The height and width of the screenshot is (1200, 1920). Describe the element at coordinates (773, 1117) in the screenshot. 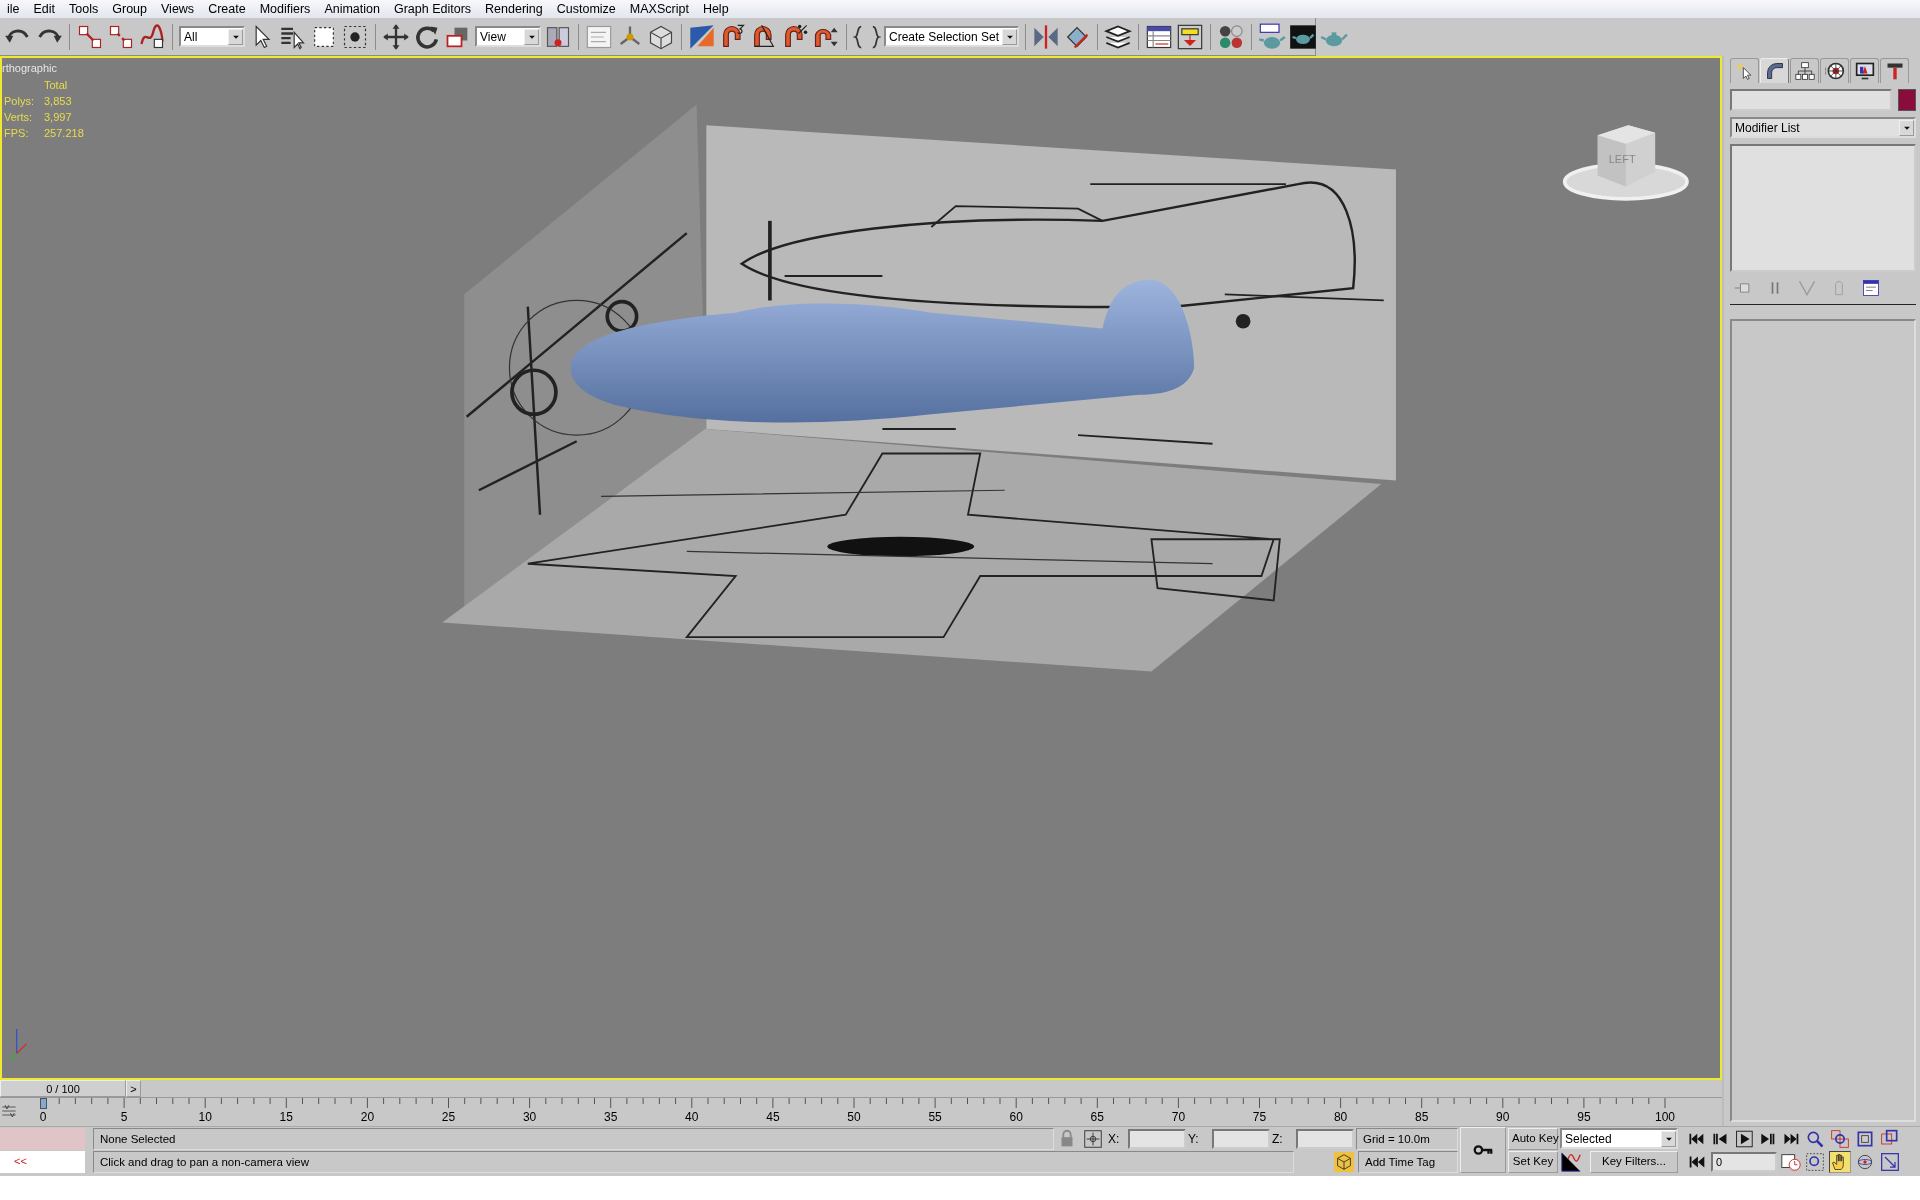

I see `tick-label: 45` at that location.